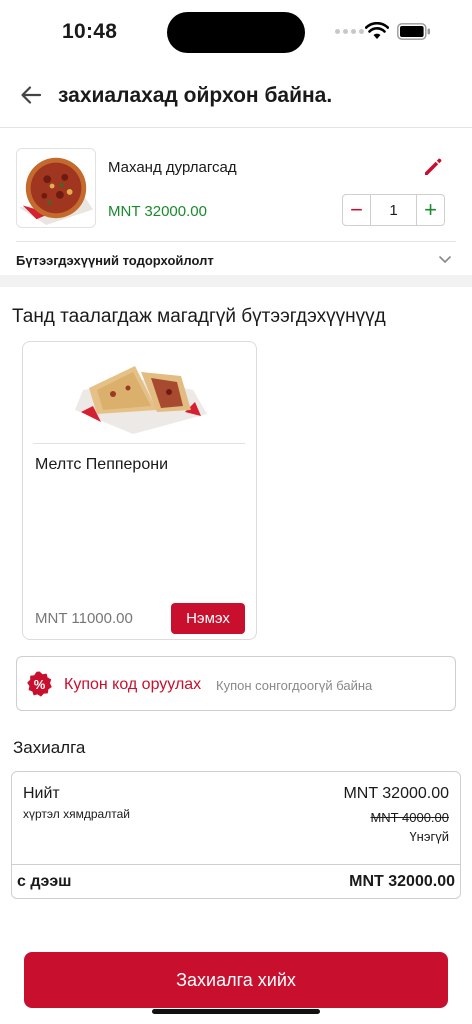 The height and width of the screenshot is (1024, 472). What do you see at coordinates (141, 400) in the screenshot?
I see `product-image` at bounding box center [141, 400].